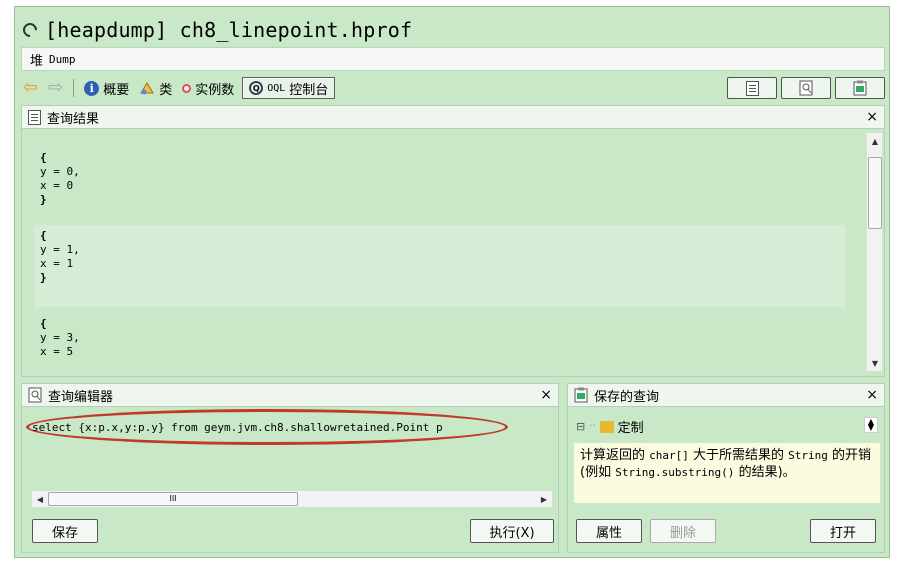  Describe the element at coordinates (606, 426) in the screenshot. I see `folder-icon` at that location.